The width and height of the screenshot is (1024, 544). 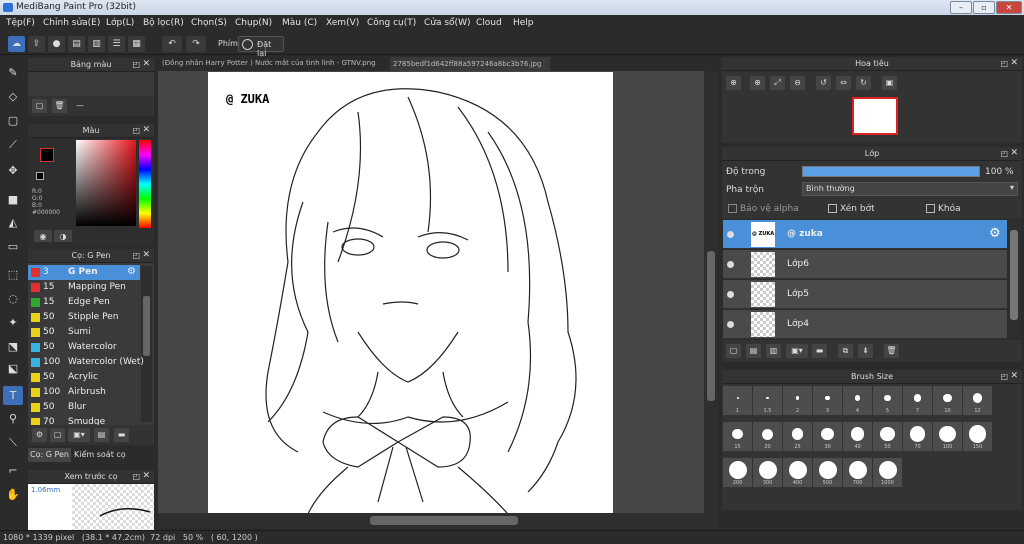 What do you see at coordinates (823, 83) in the screenshot?
I see `rotate-left-icon: ↺` at bounding box center [823, 83].